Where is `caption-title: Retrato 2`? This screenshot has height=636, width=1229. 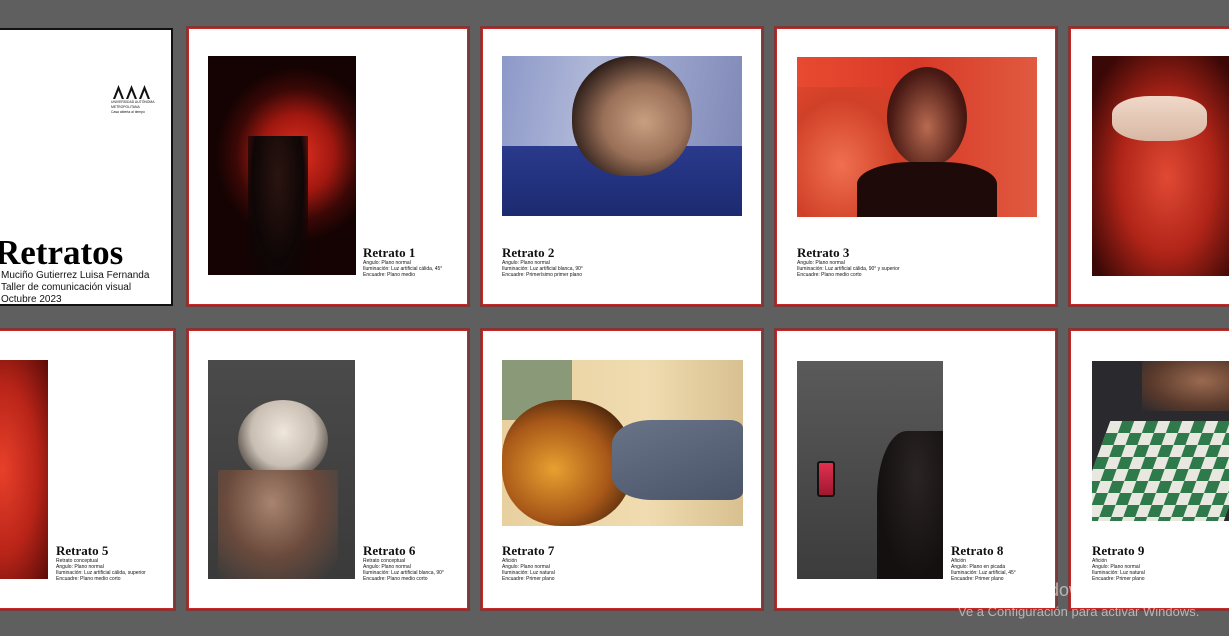 caption-title: Retrato 2 is located at coordinates (528, 252).